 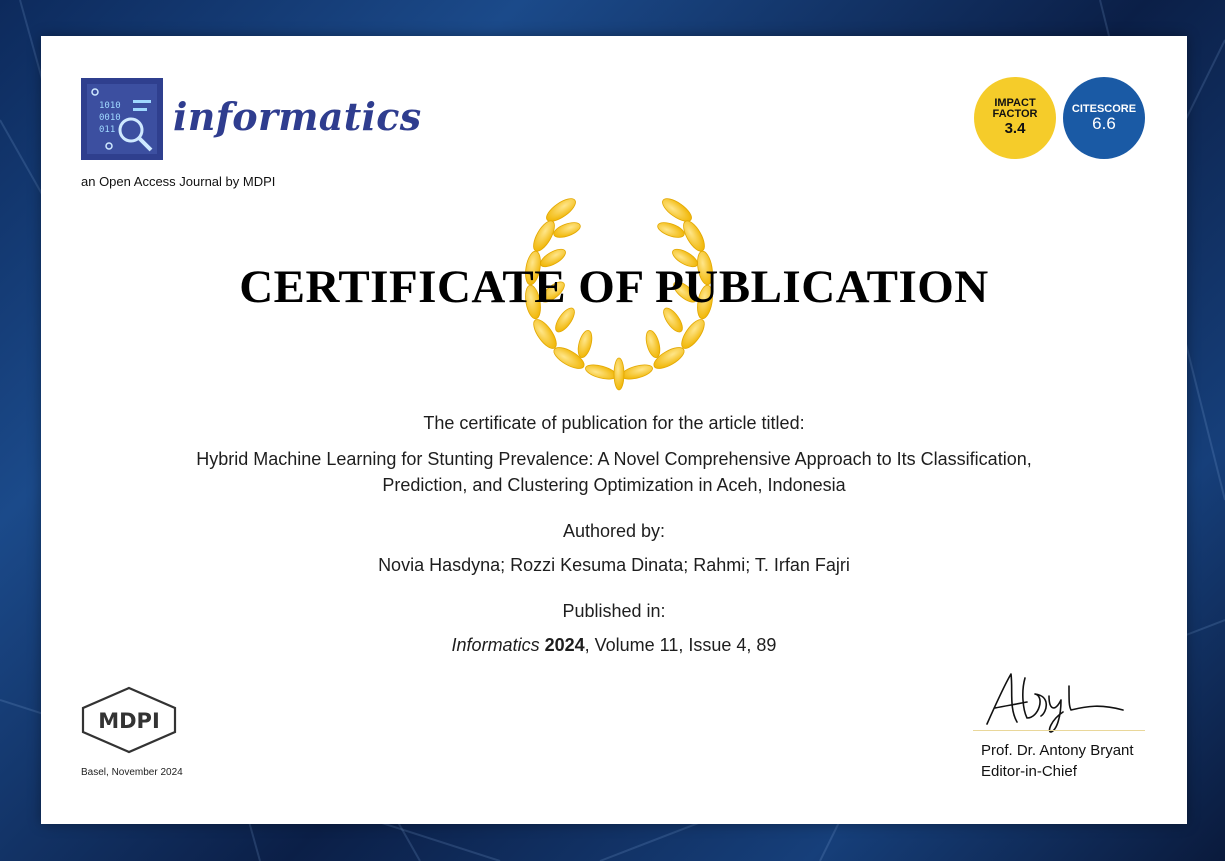 I want to click on journal-logo-icon: 1010 0010 011, so click(x=122, y=119).